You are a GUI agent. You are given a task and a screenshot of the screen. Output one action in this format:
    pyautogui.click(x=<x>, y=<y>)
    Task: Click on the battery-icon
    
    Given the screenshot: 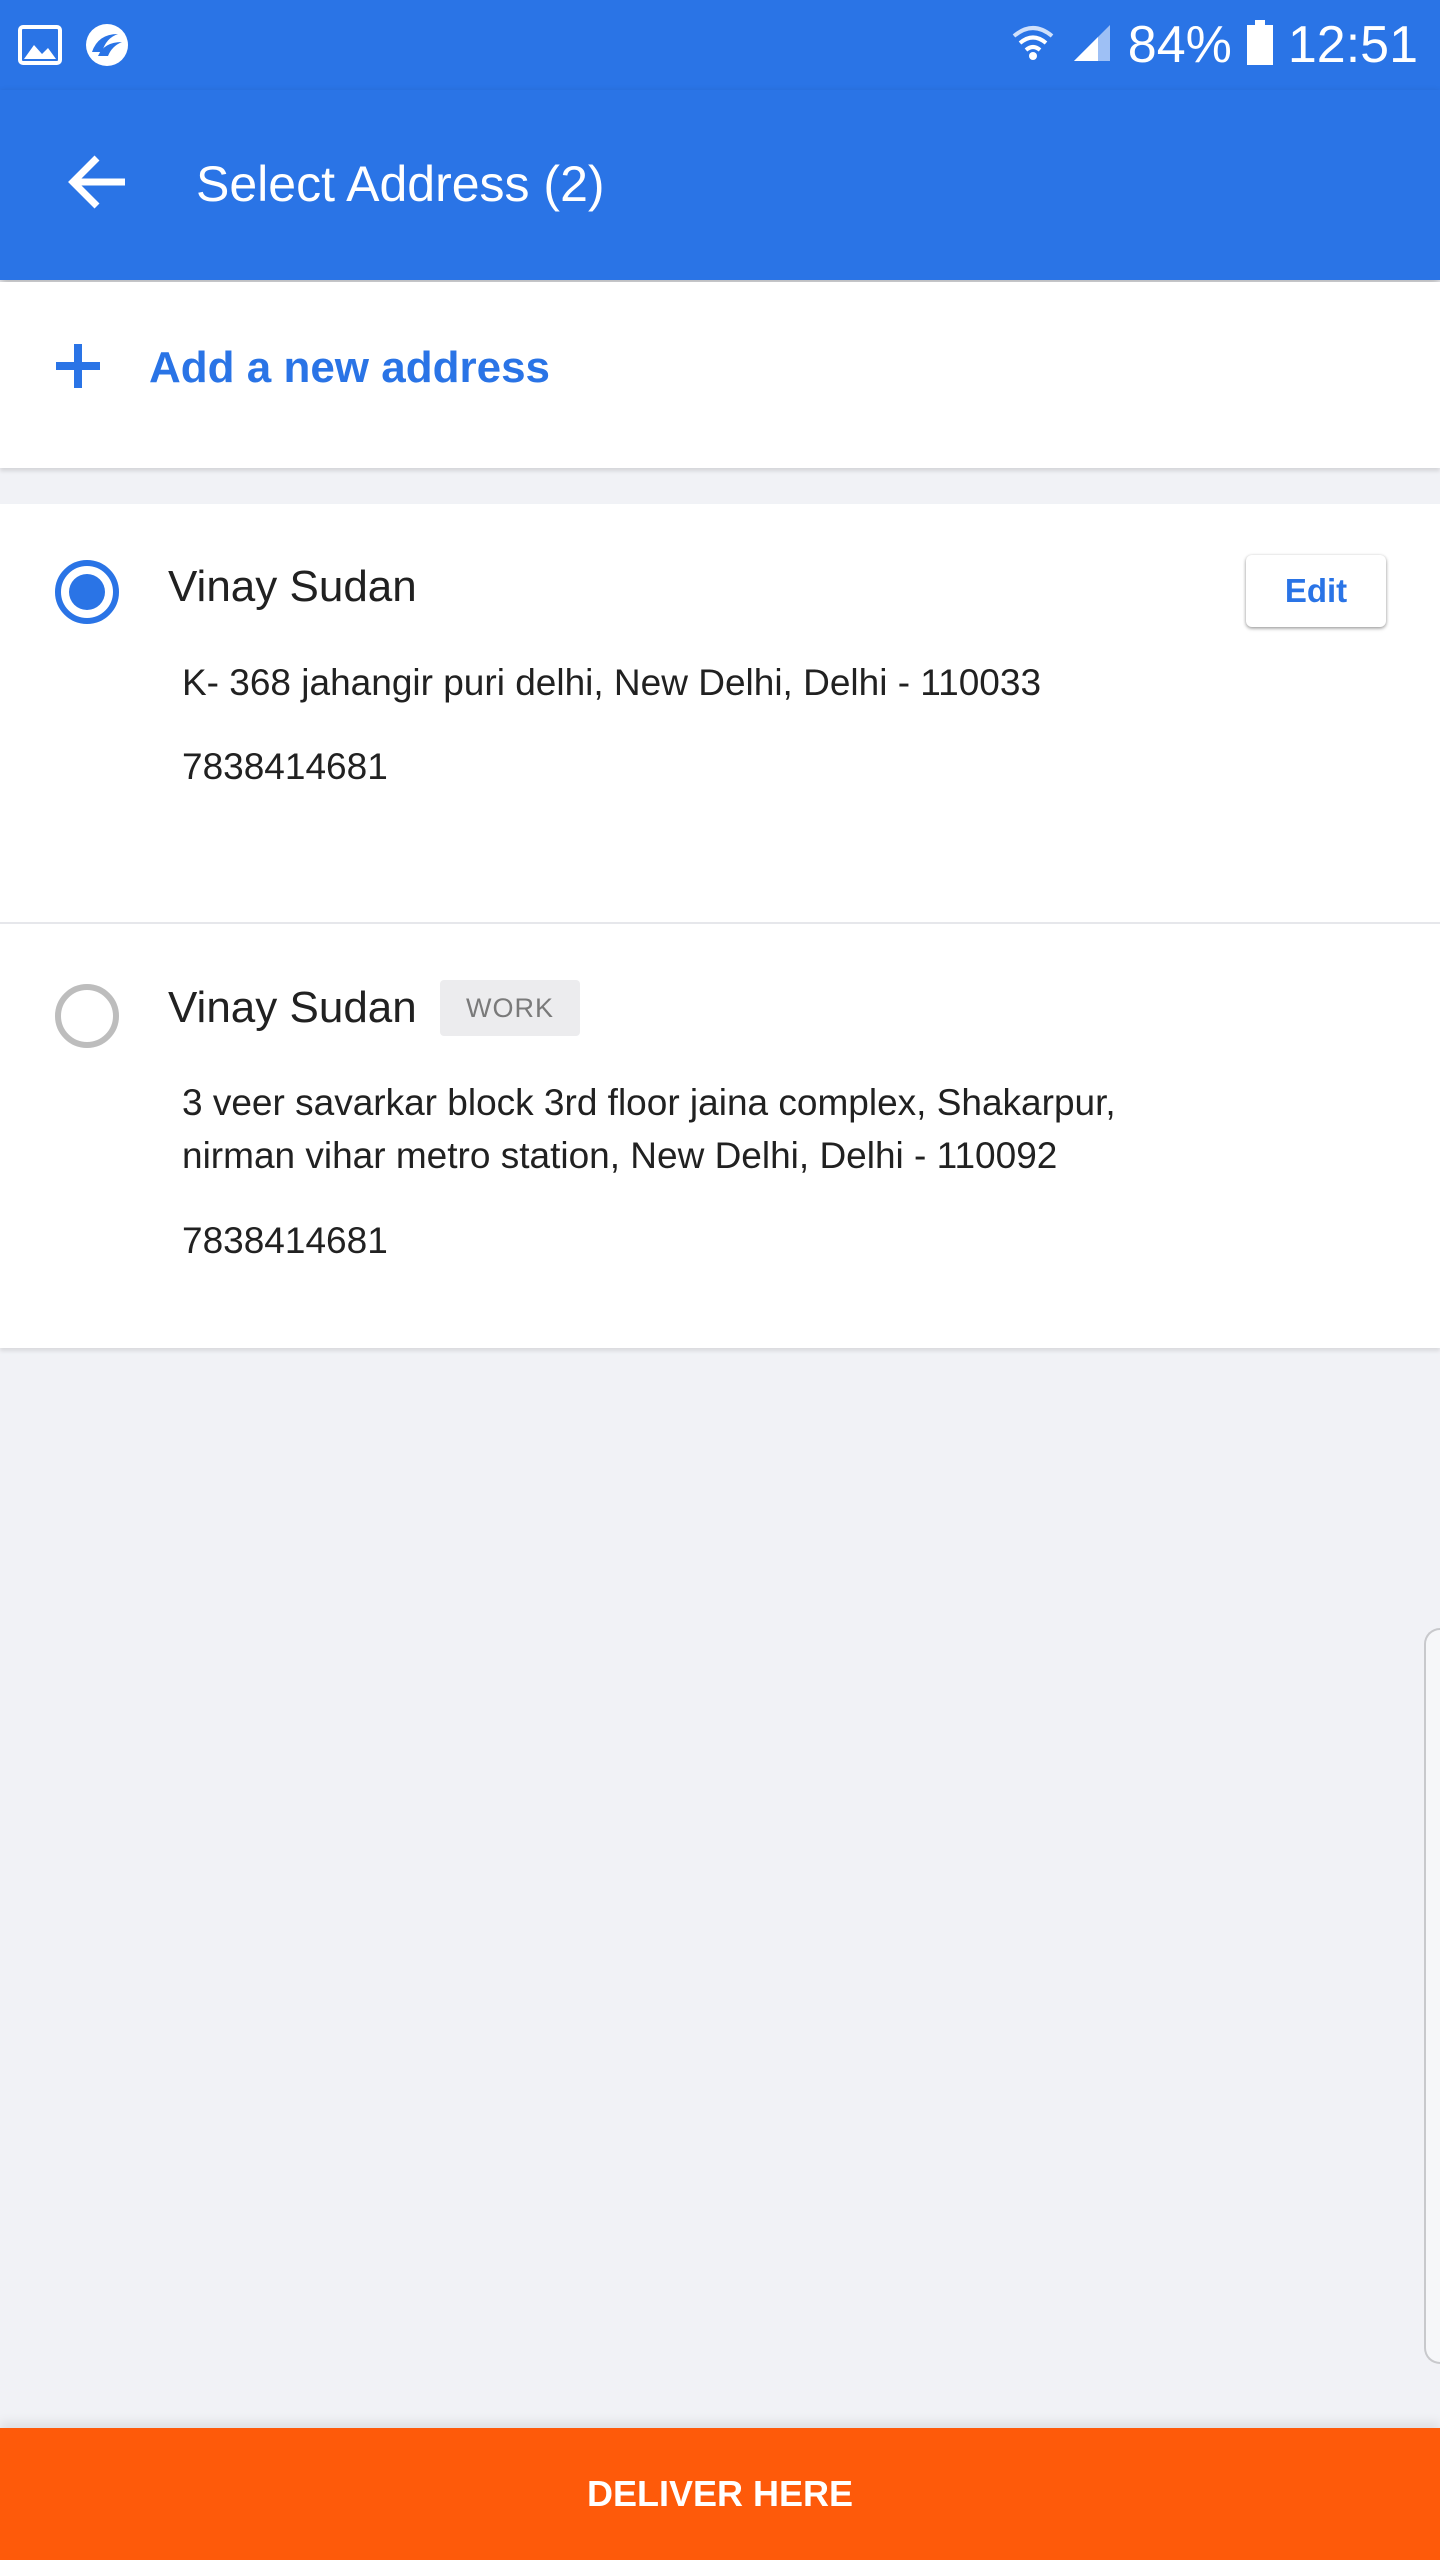 What is the action you would take?
    pyautogui.click(x=1260, y=45)
    